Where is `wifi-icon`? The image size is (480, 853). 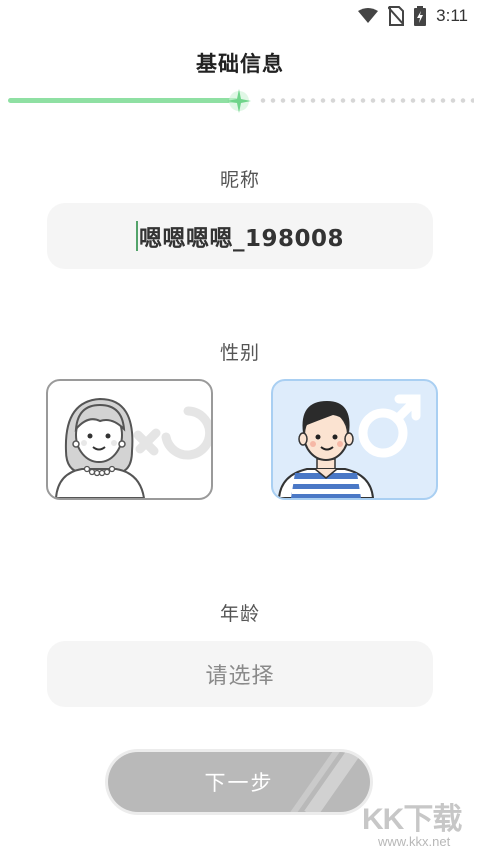
wifi-icon is located at coordinates (368, 15).